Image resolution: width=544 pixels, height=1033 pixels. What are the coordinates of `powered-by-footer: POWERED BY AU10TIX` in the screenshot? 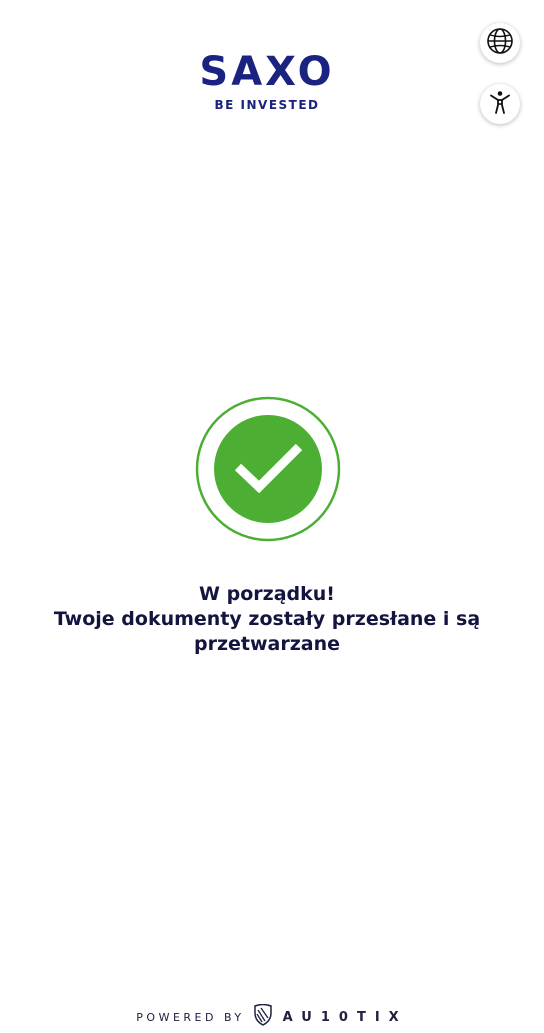 It's located at (272, 1017).